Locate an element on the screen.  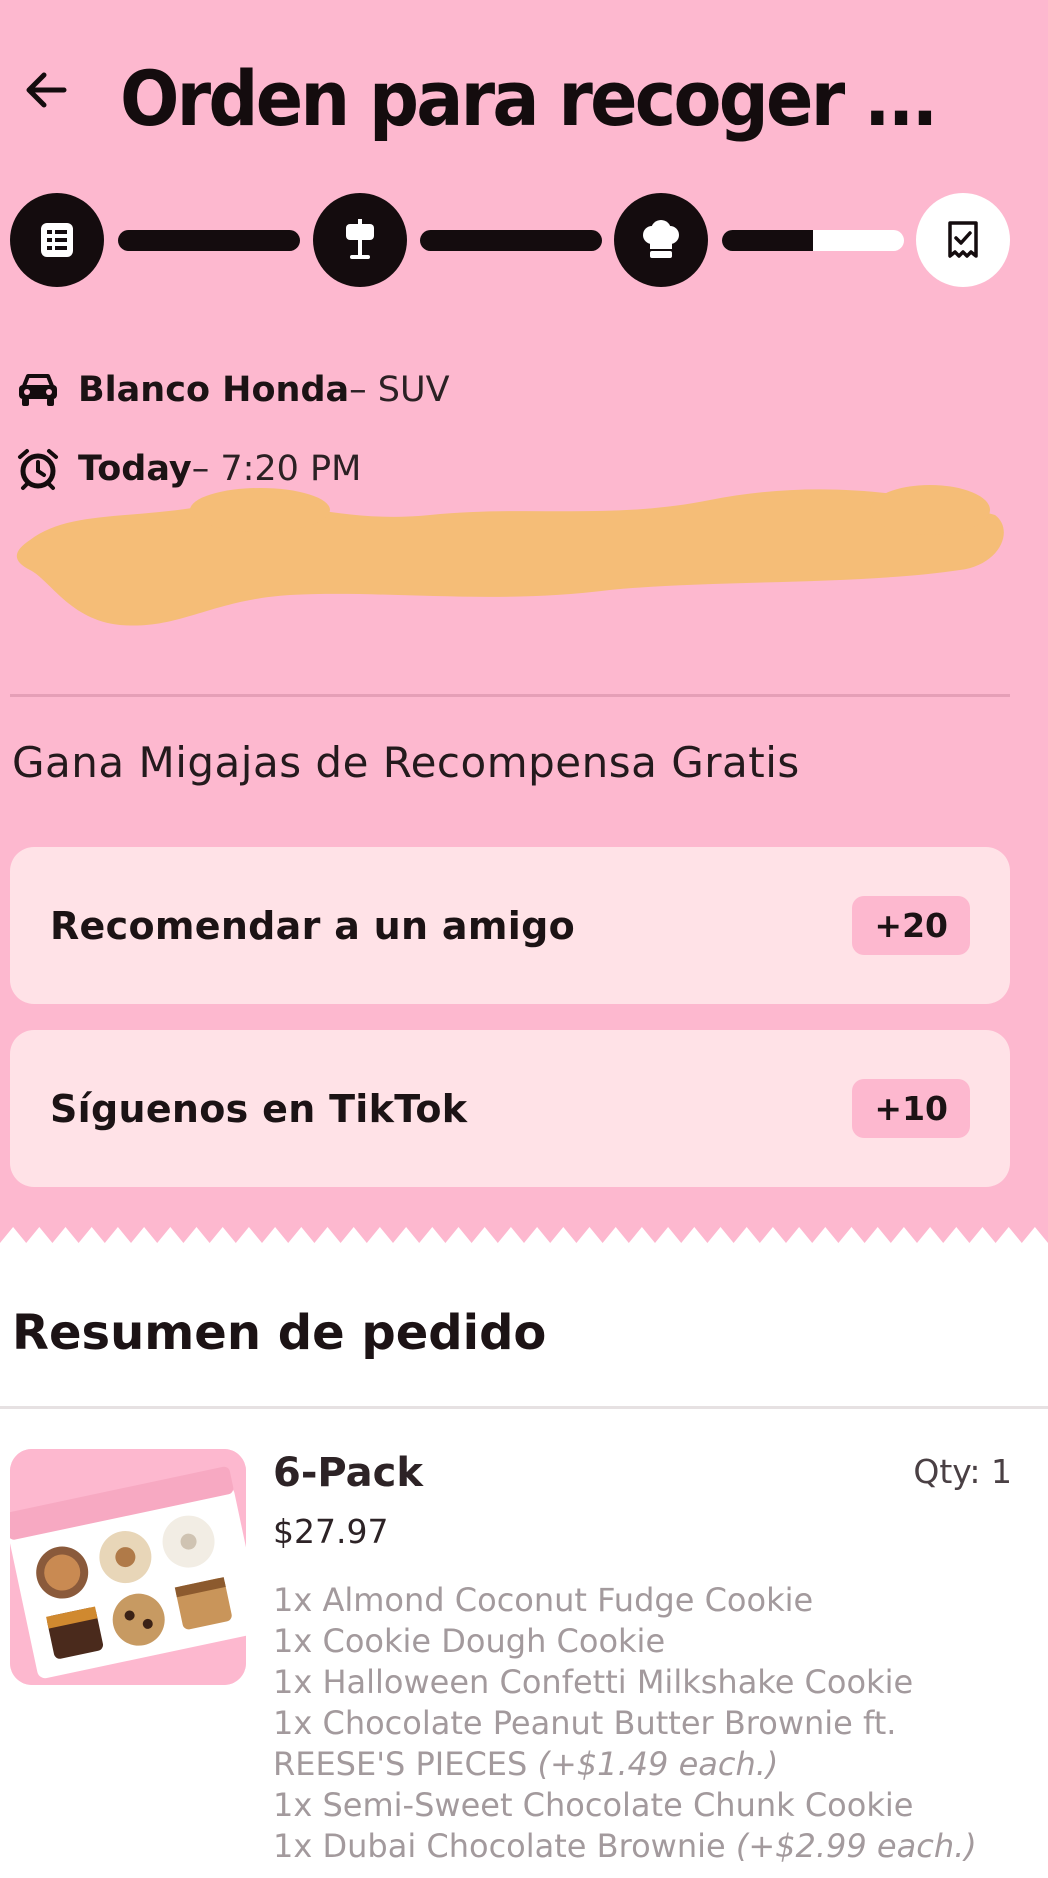
car-icon is located at coordinates (38, 390).